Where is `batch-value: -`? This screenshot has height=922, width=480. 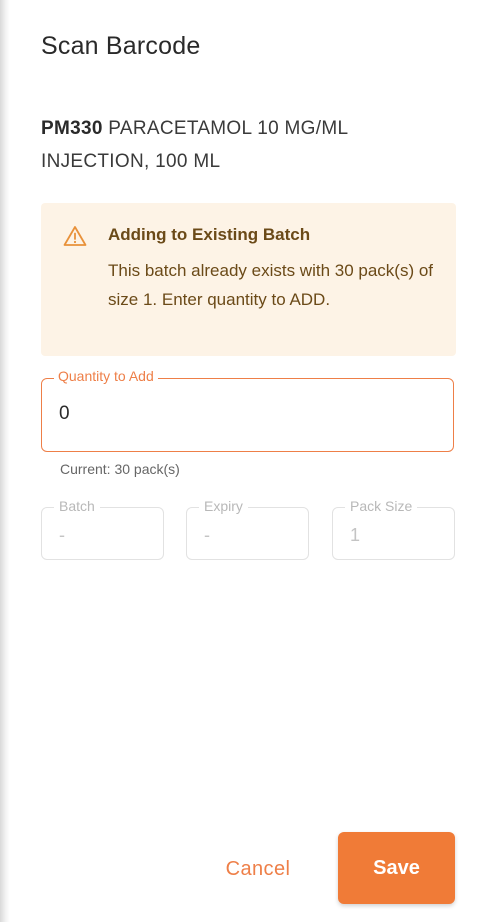 batch-value: - is located at coordinates (62, 535).